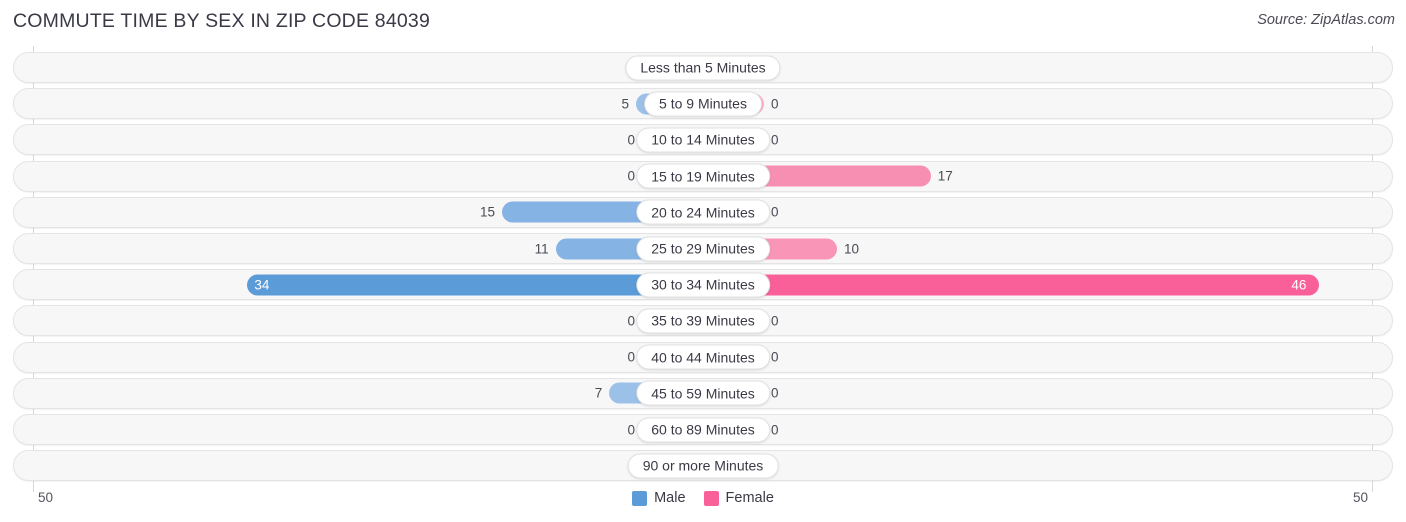  I want to click on category-label-pill: 60 to 89 Minutes, so click(703, 429).